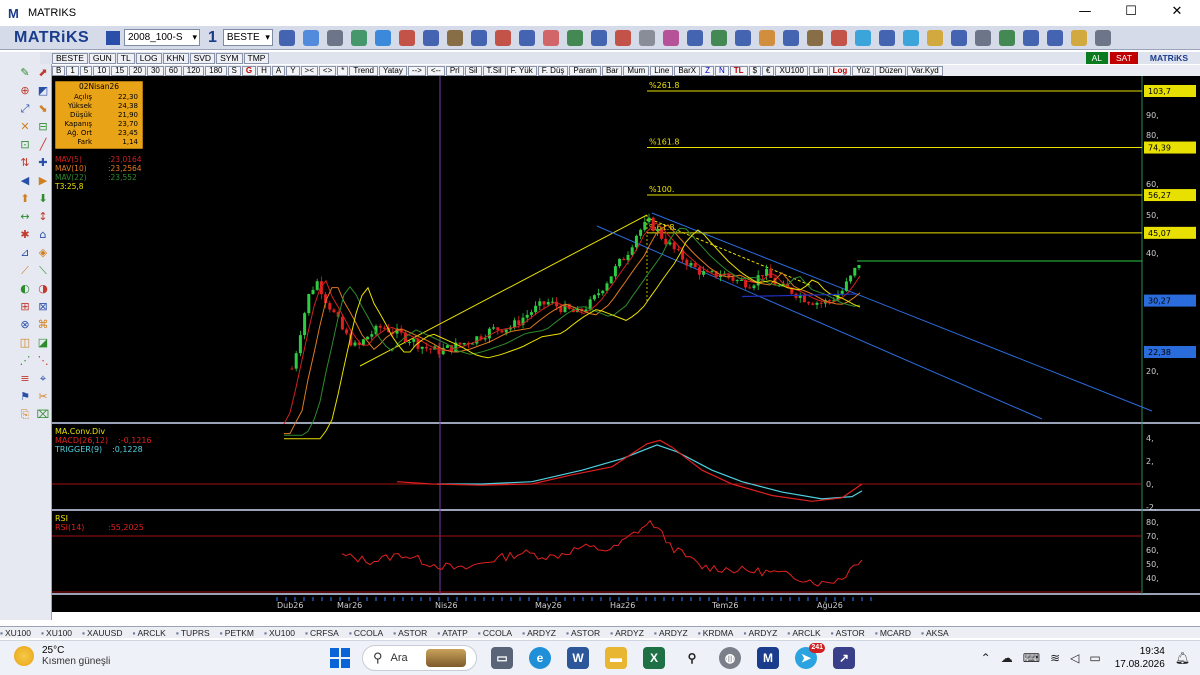  What do you see at coordinates (293, 70) in the screenshot?
I see `period-button-14: Y` at bounding box center [293, 70].